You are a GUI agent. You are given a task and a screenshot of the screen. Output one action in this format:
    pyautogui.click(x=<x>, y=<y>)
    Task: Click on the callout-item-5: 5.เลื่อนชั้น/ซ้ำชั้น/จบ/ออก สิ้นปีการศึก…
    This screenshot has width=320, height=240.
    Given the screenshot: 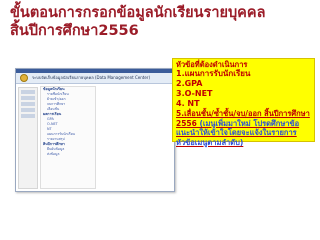 What is the action you would take?
    pyautogui.click(x=243, y=128)
    